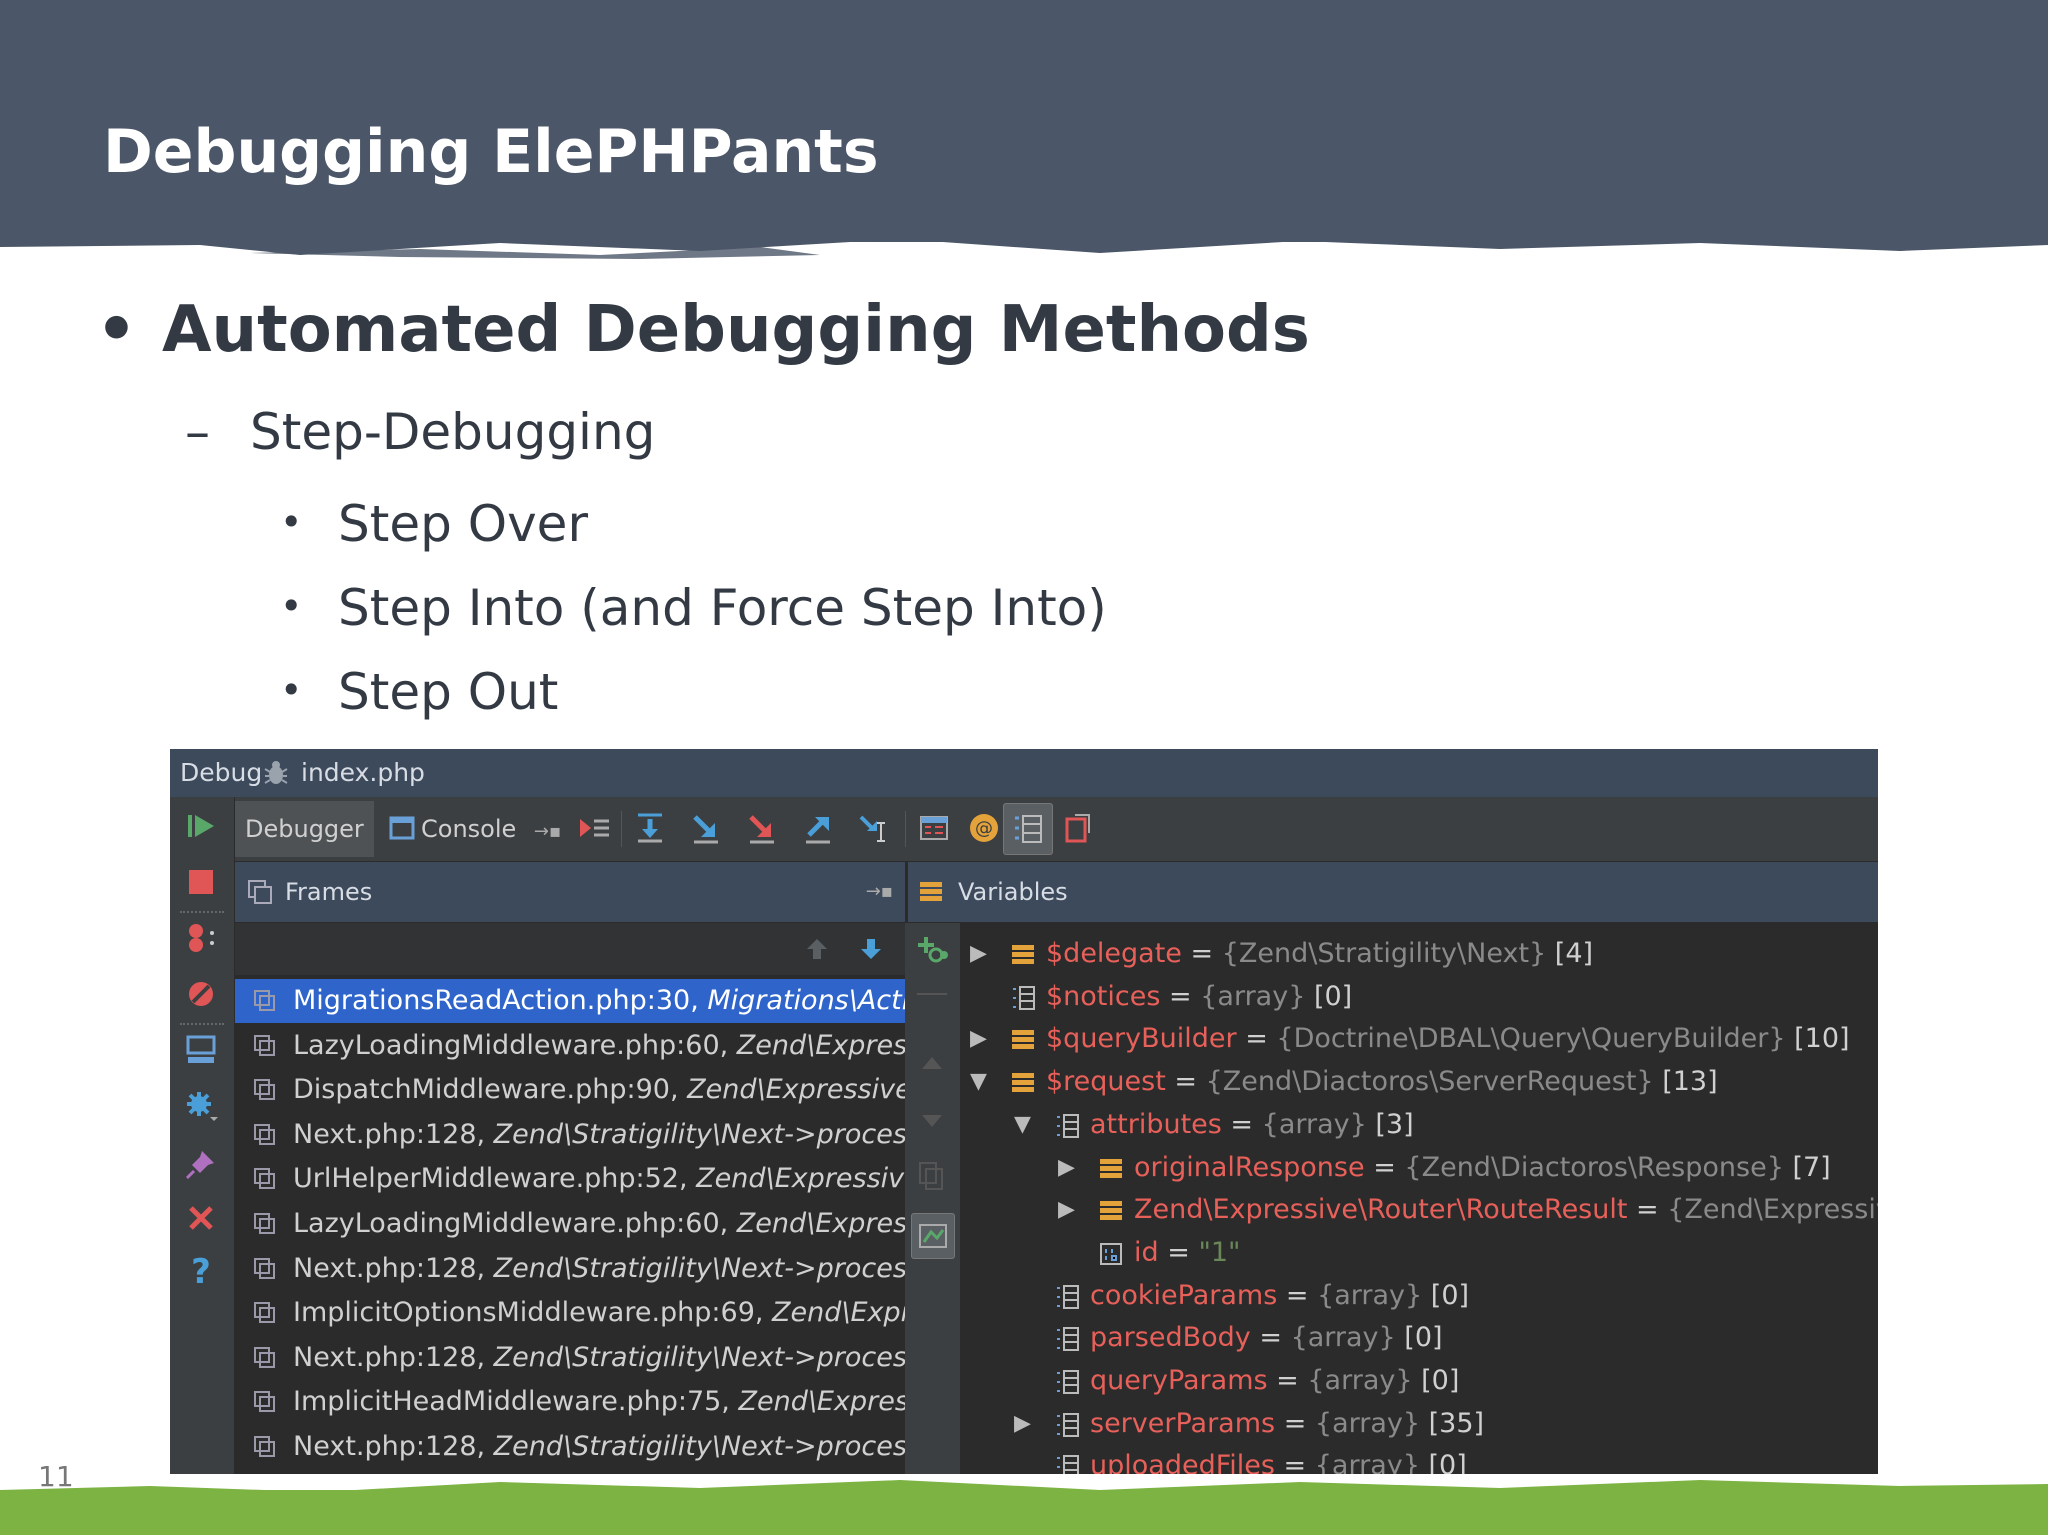 The height and width of the screenshot is (1535, 2048). Describe the element at coordinates (1078, 828) in the screenshot. I see `restore-layout-icon` at that location.